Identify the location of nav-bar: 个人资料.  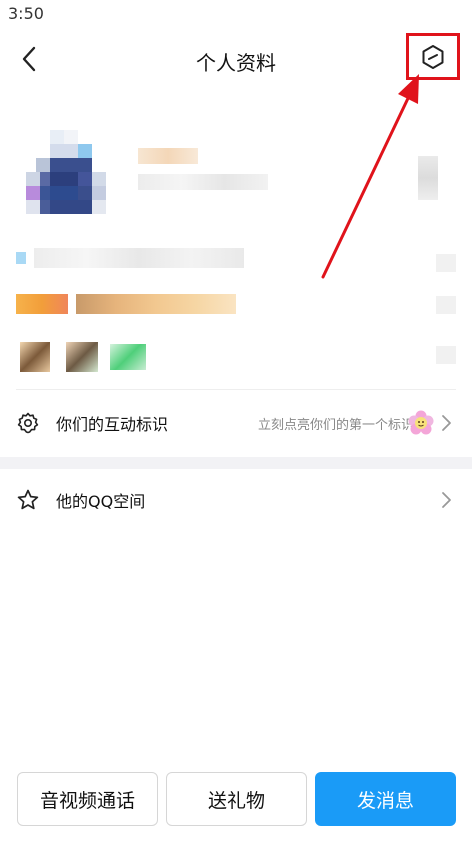
(236, 59).